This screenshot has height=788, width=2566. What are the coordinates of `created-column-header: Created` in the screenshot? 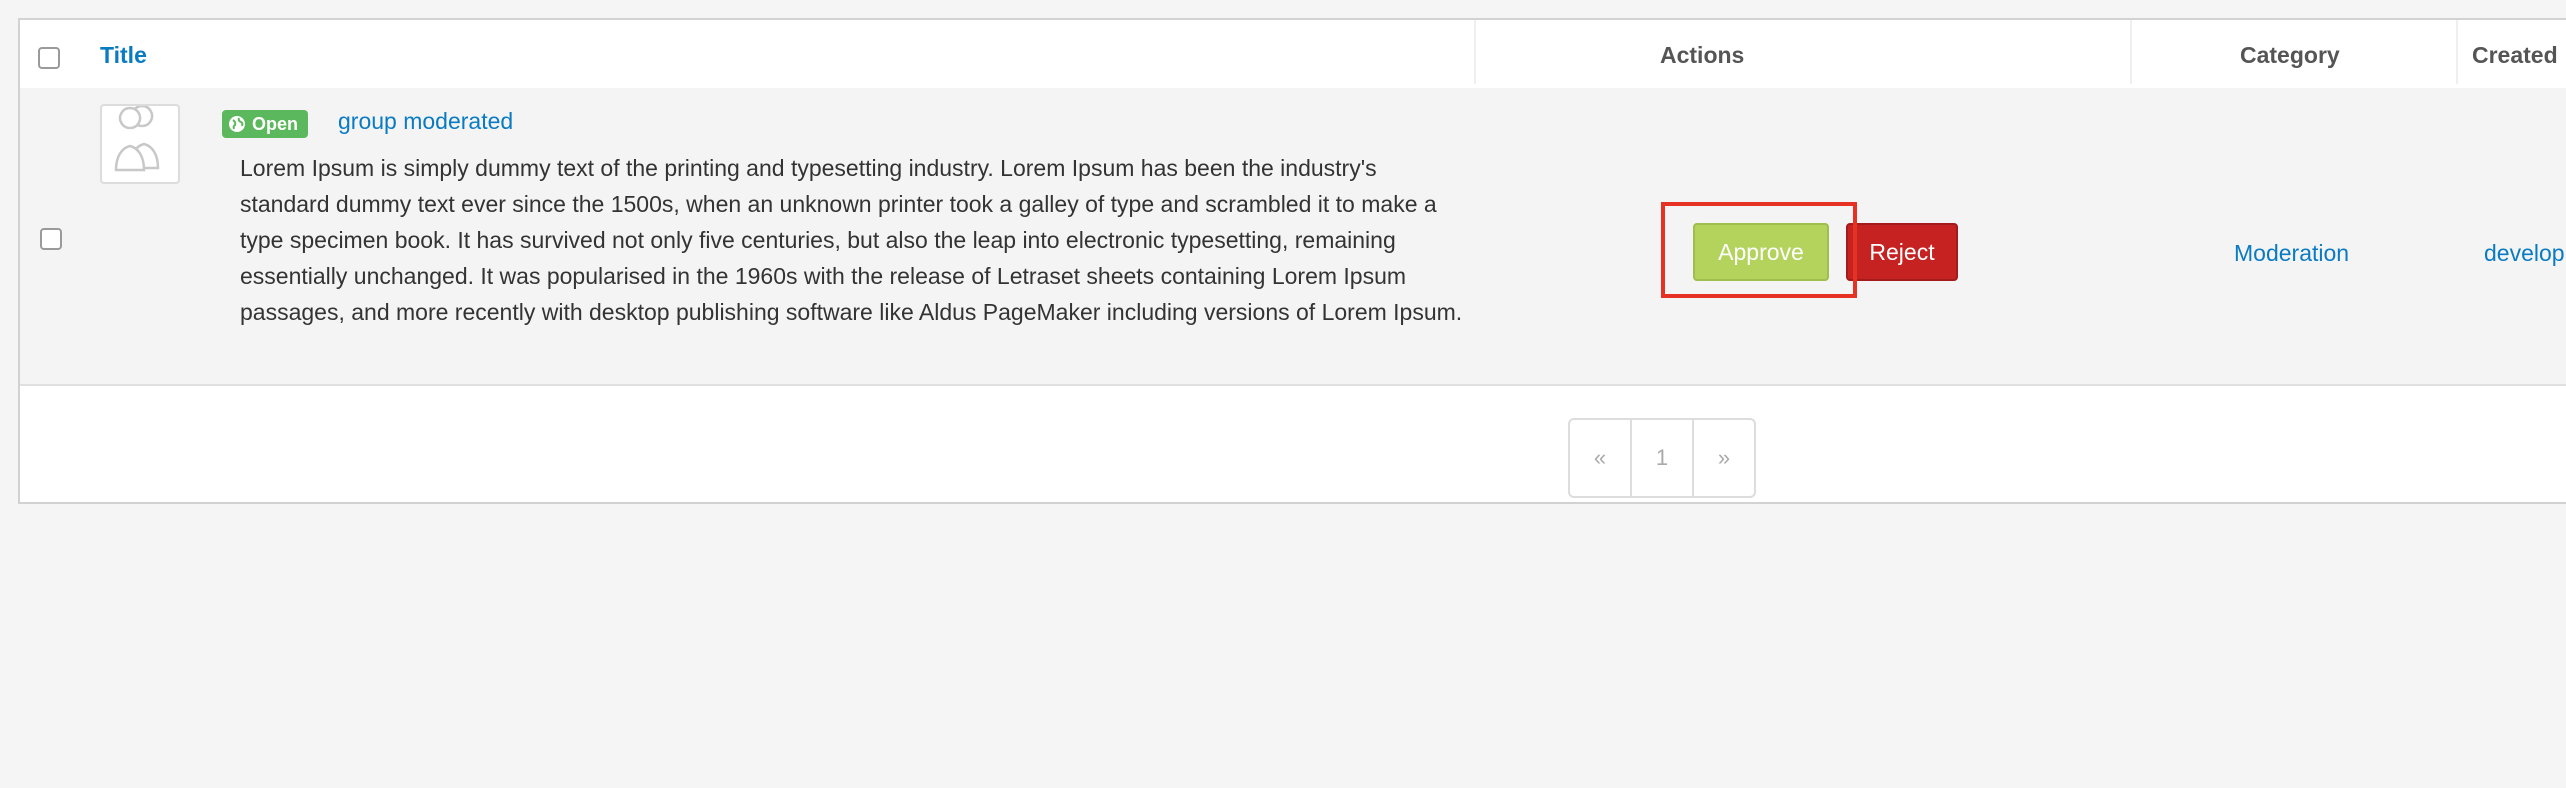 It's located at (2515, 55).